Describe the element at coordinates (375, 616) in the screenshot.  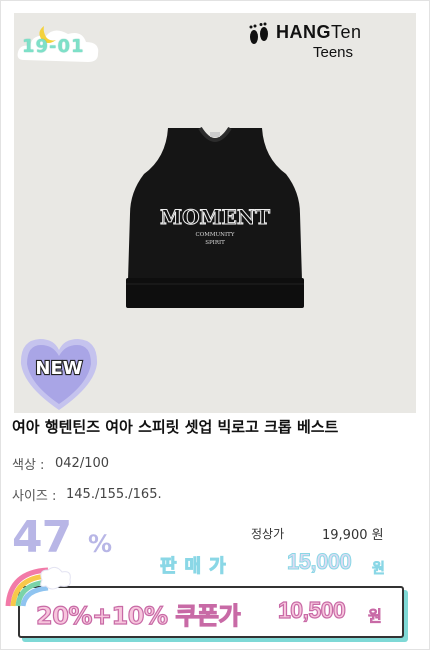
I see `coupon-price-unit: 원` at that location.